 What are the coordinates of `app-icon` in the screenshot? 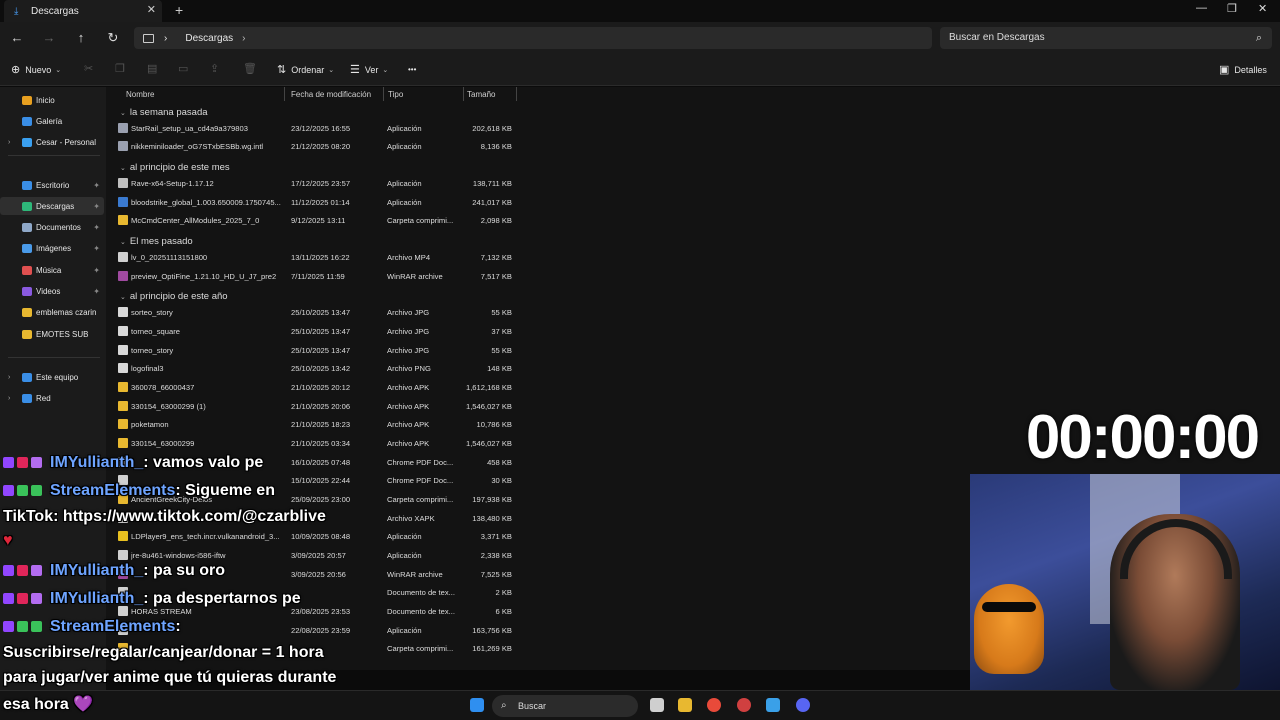 It's located at (744, 705).